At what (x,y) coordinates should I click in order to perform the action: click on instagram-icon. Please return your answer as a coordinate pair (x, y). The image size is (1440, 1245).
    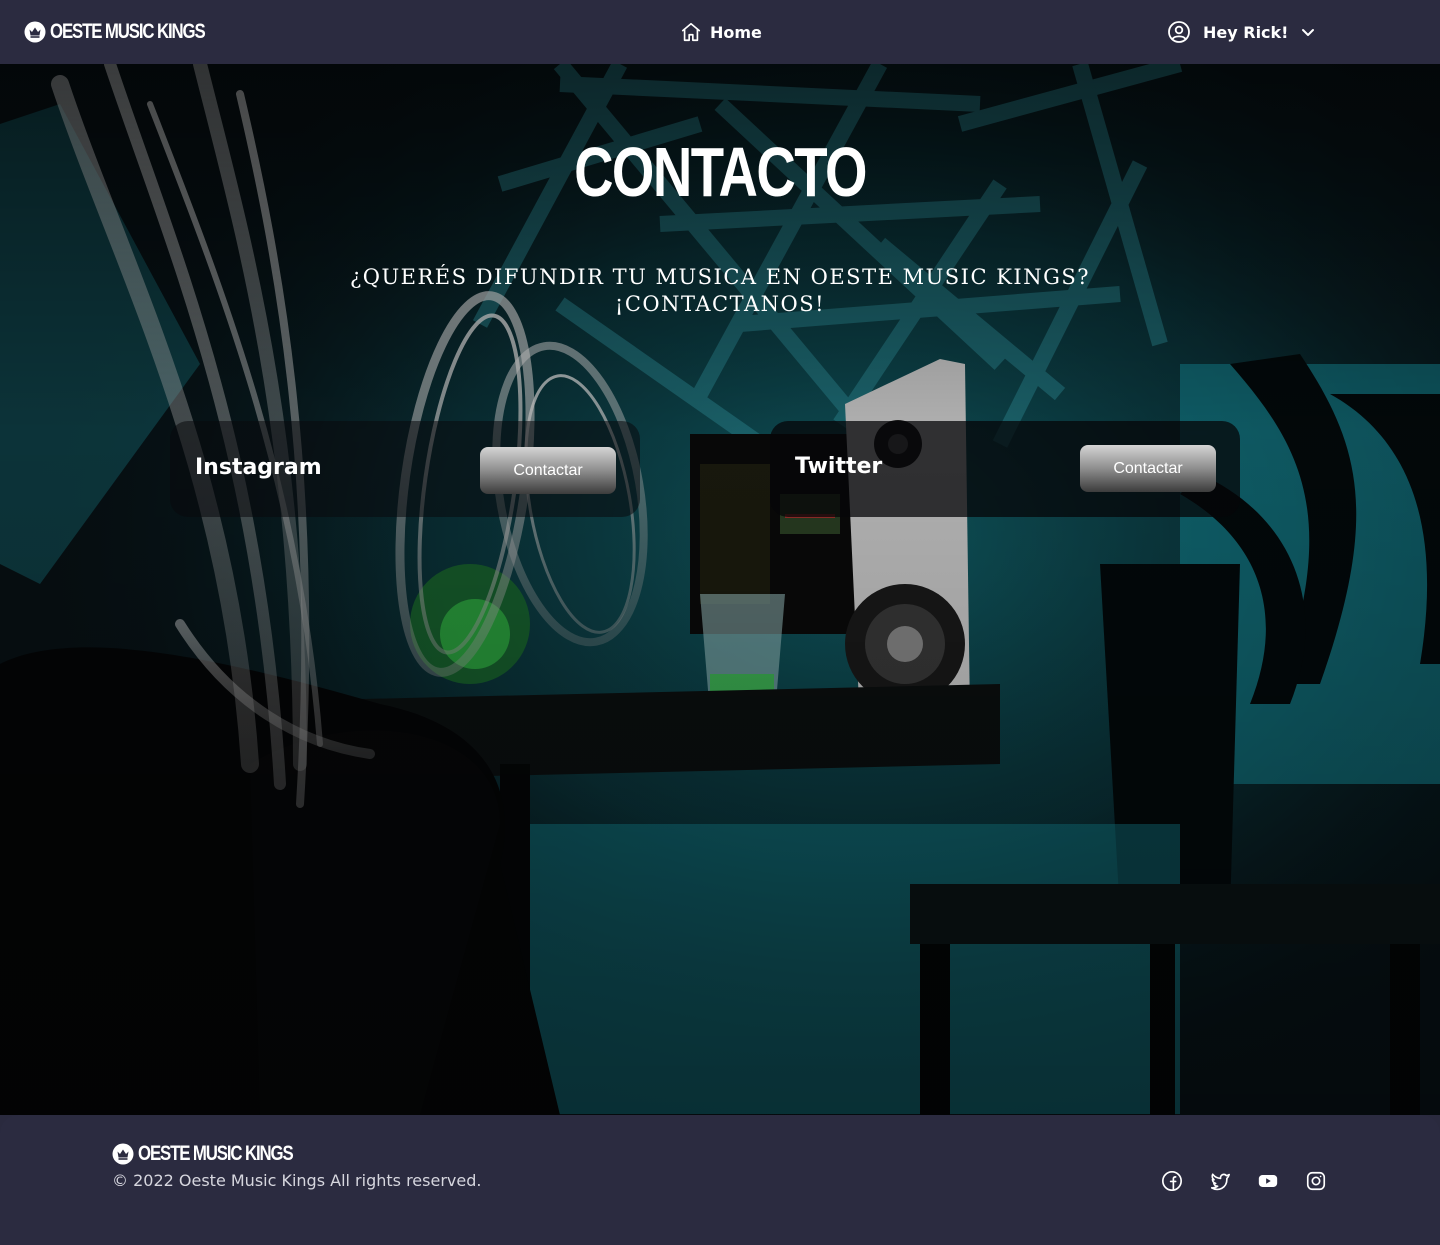
    Looking at the image, I should click on (1316, 1181).